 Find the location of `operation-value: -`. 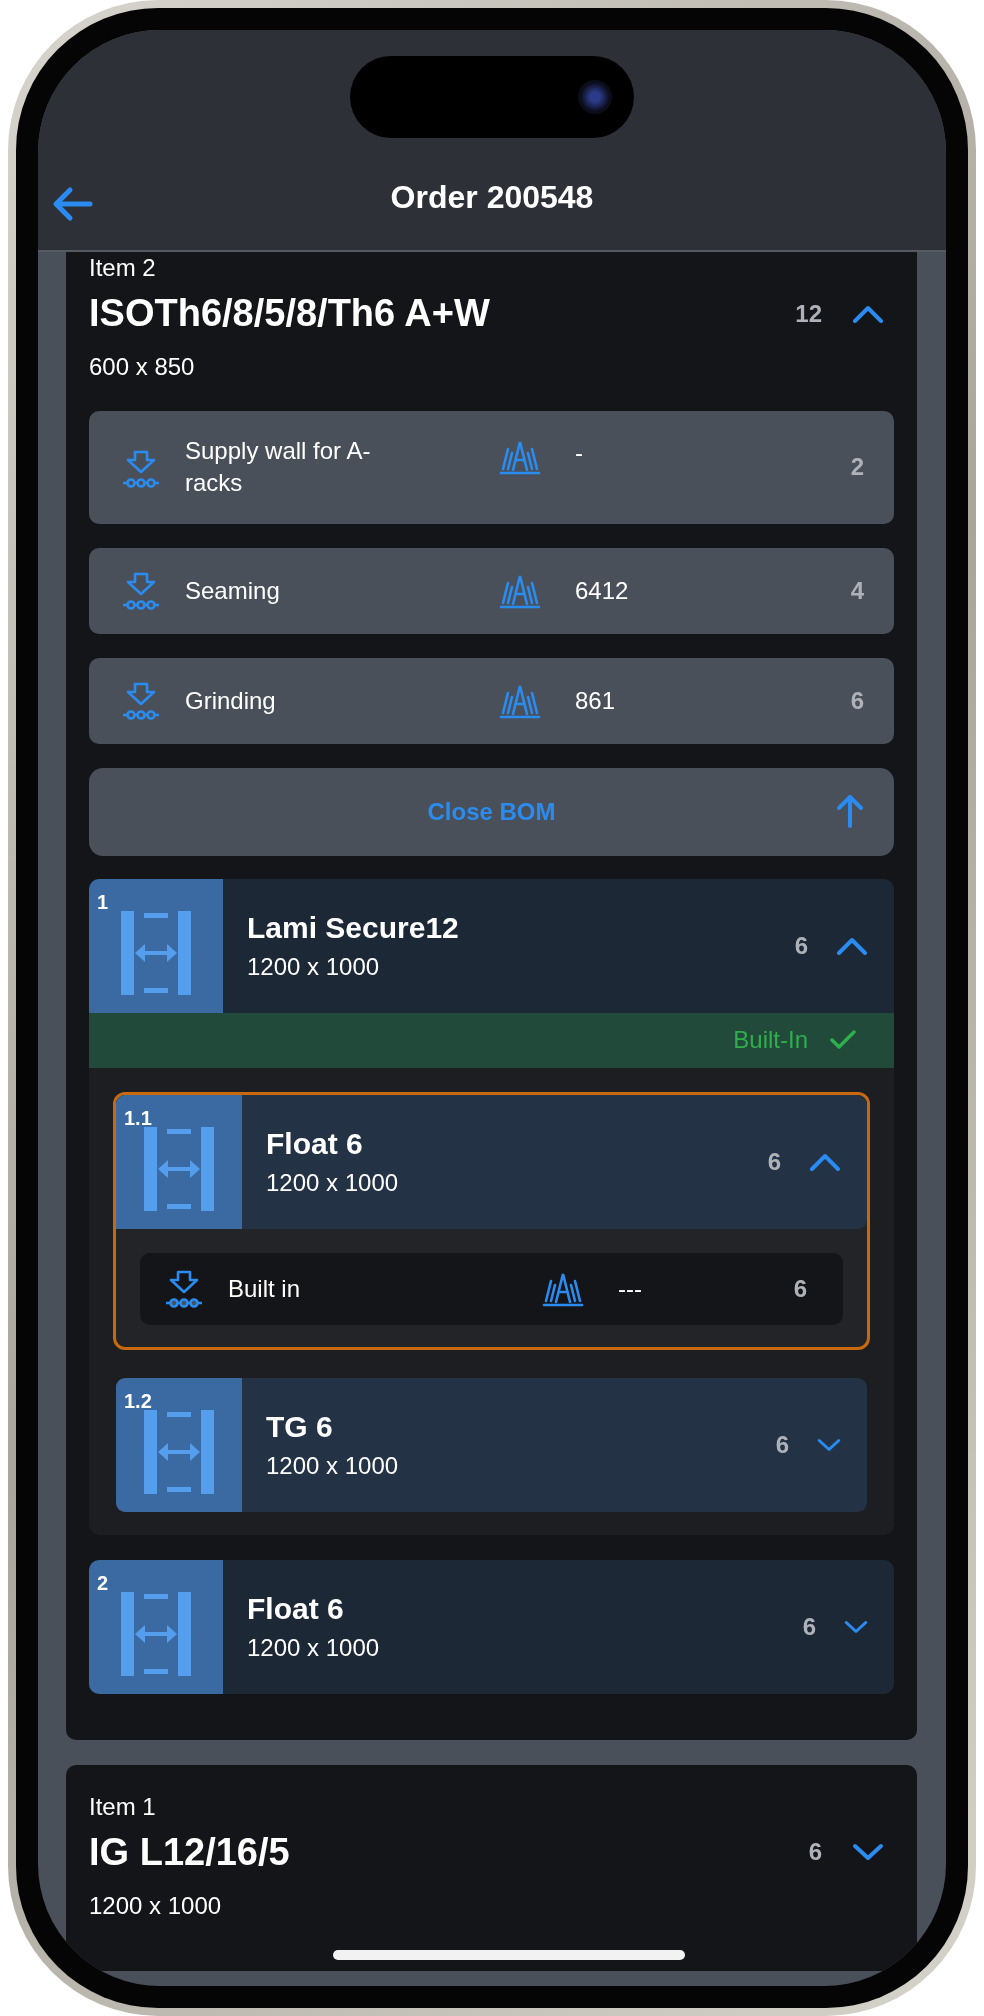

operation-value: - is located at coordinates (579, 453).